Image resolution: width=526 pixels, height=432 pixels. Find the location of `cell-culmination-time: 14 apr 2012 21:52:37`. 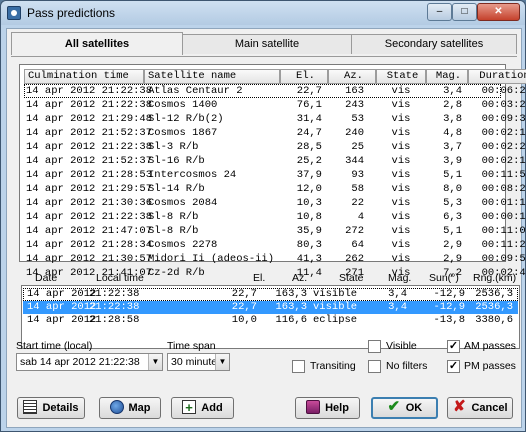

cell-culmination-time: 14 apr 2012 21:52:37 is located at coordinates (89, 161).